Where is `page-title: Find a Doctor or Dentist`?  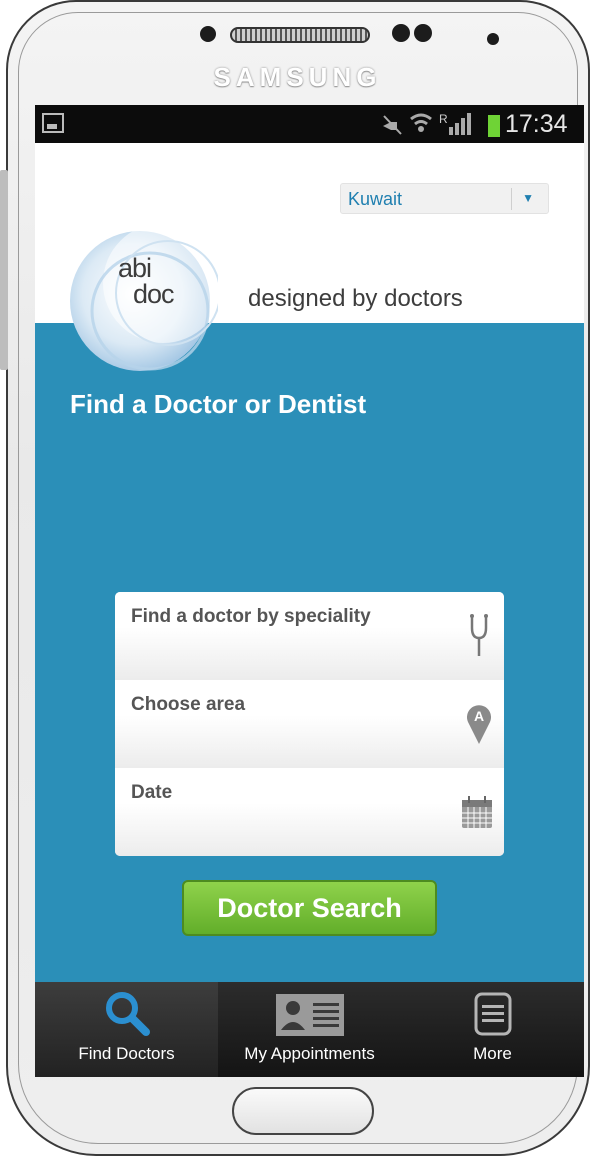 page-title: Find a Doctor or Dentist is located at coordinates (218, 404).